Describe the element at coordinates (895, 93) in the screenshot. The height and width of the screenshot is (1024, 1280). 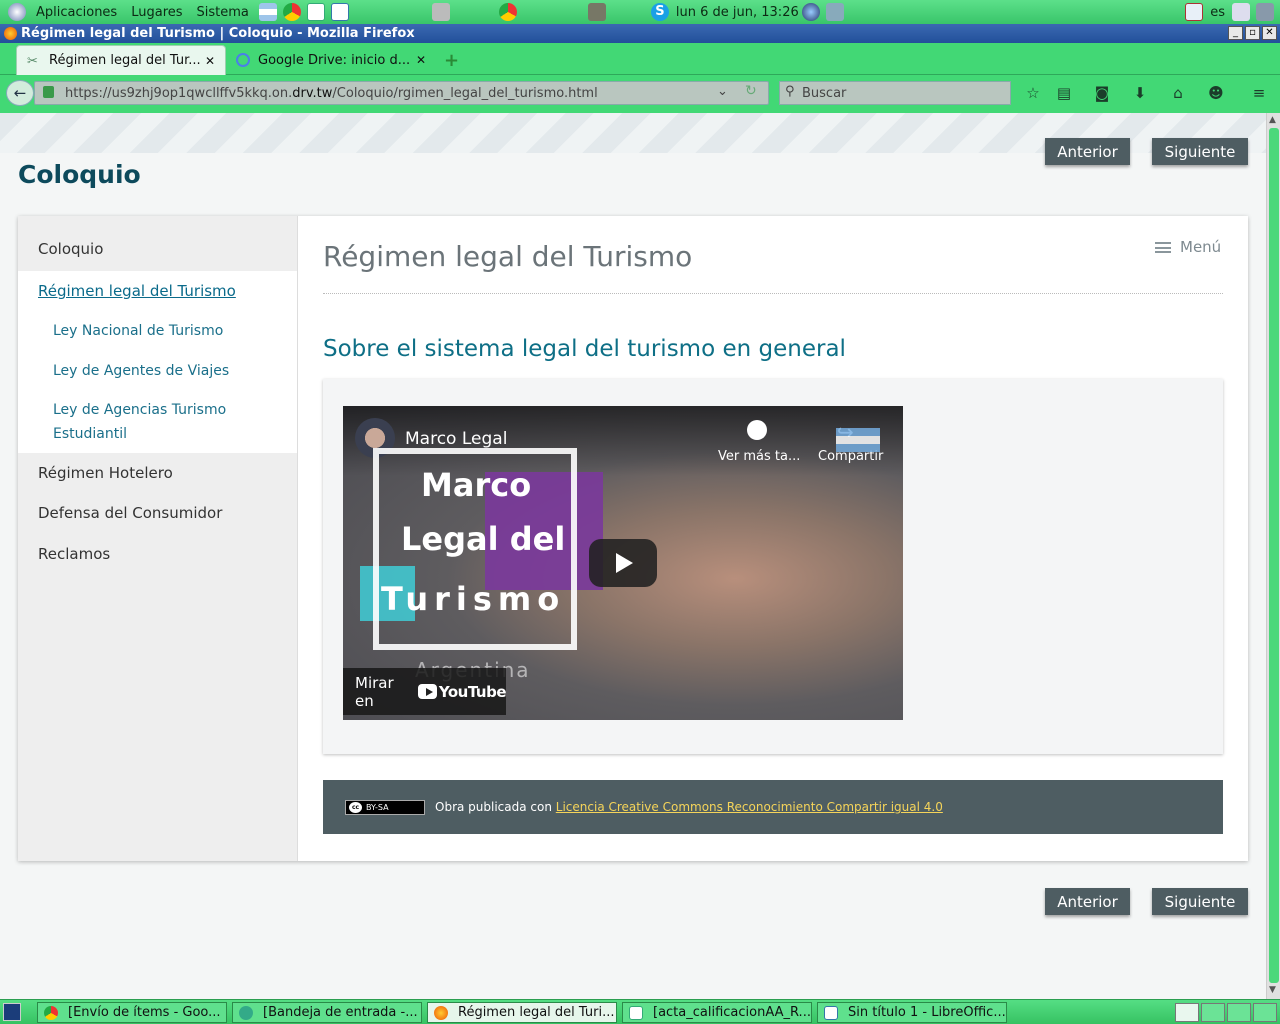
I see `search-bar: ⚲ Buscar` at that location.